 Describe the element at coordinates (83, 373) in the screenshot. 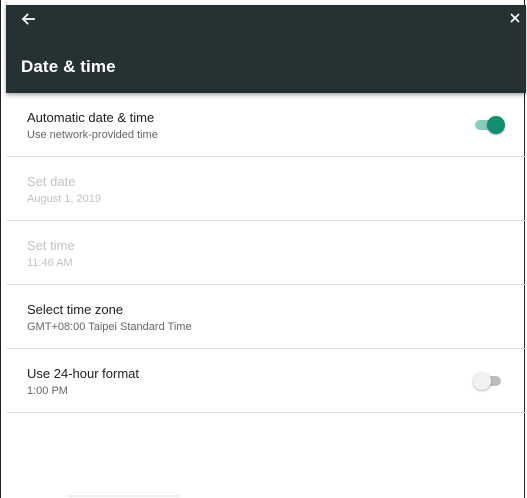

I see `setting-title: Use 24-hour format` at that location.